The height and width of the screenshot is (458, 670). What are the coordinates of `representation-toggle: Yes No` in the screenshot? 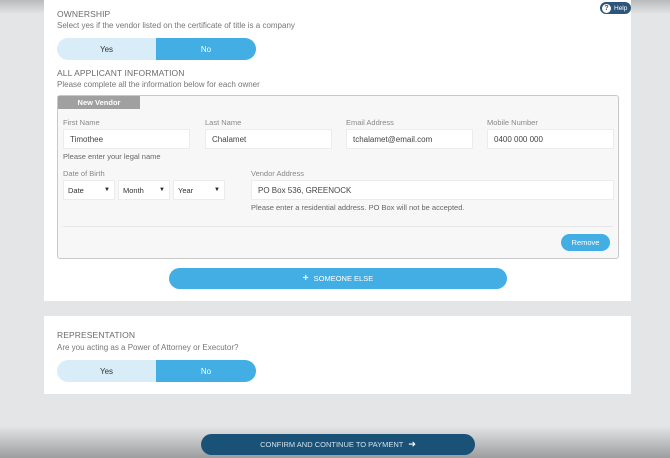 It's located at (156, 371).